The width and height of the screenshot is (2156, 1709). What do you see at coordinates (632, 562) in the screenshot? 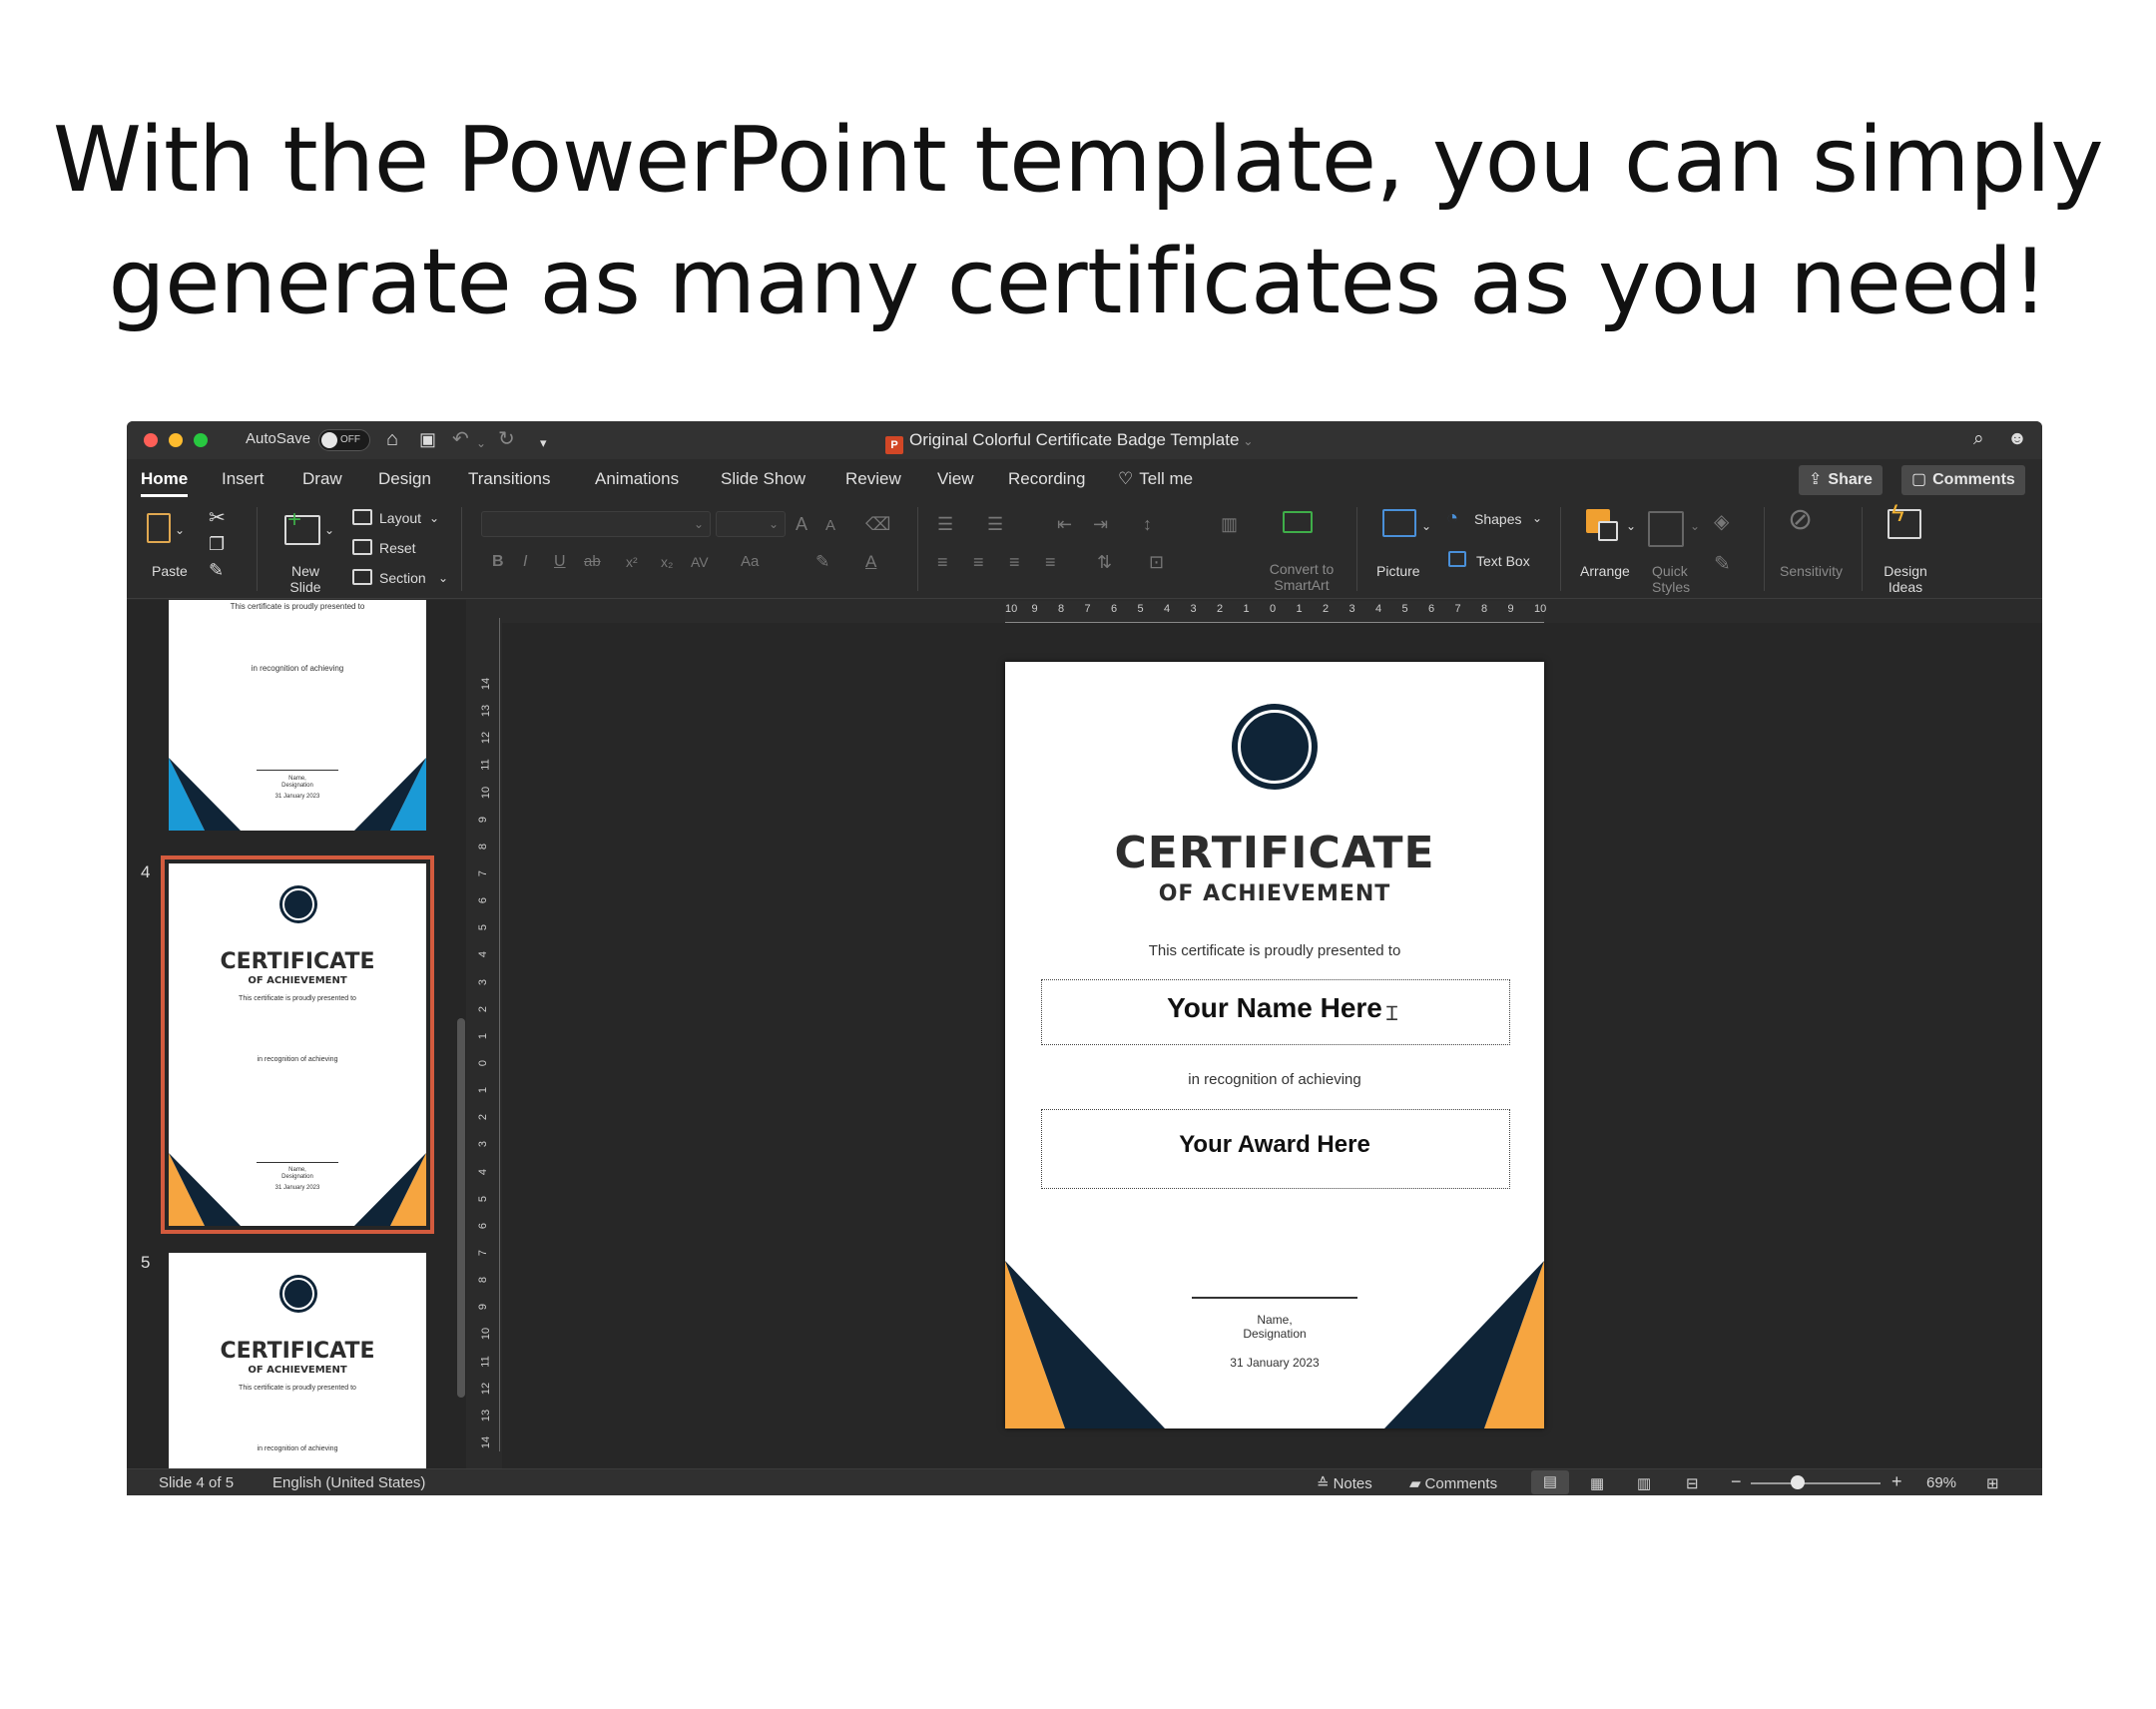
I see `superscript-button: x²` at bounding box center [632, 562].